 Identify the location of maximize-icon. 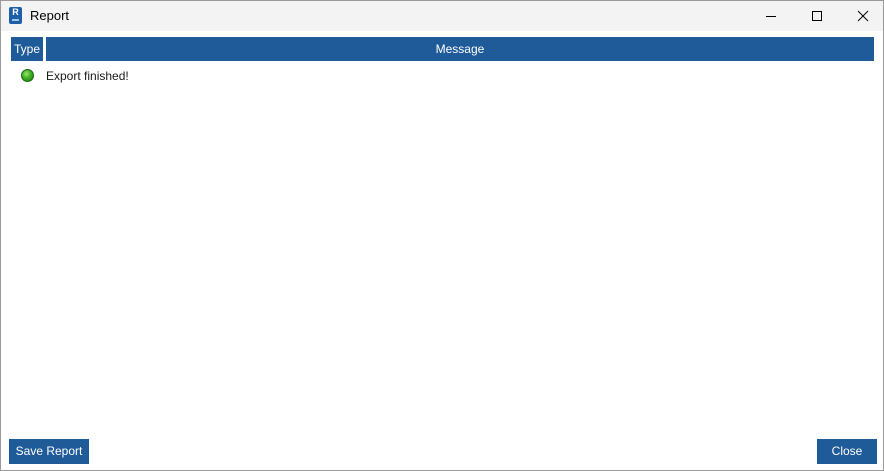
(817, 16).